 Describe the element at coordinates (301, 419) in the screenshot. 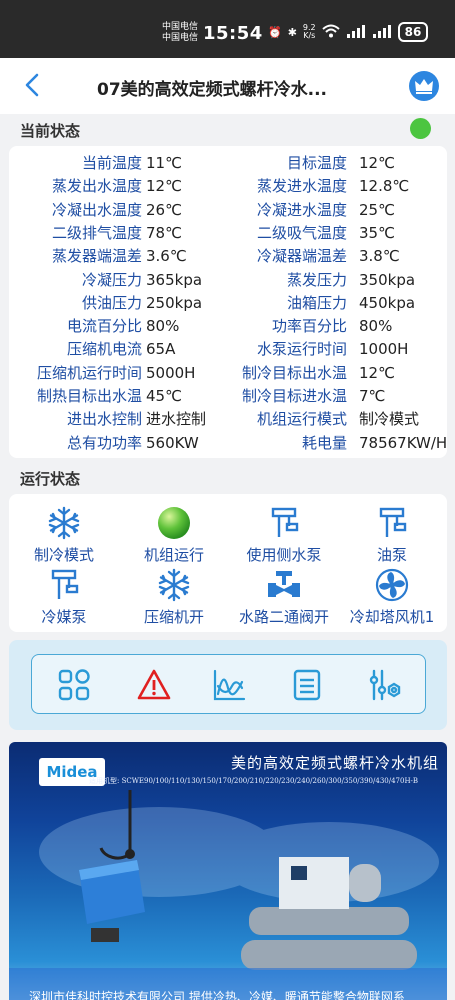

I see `param-label: 机组运行模式` at that location.